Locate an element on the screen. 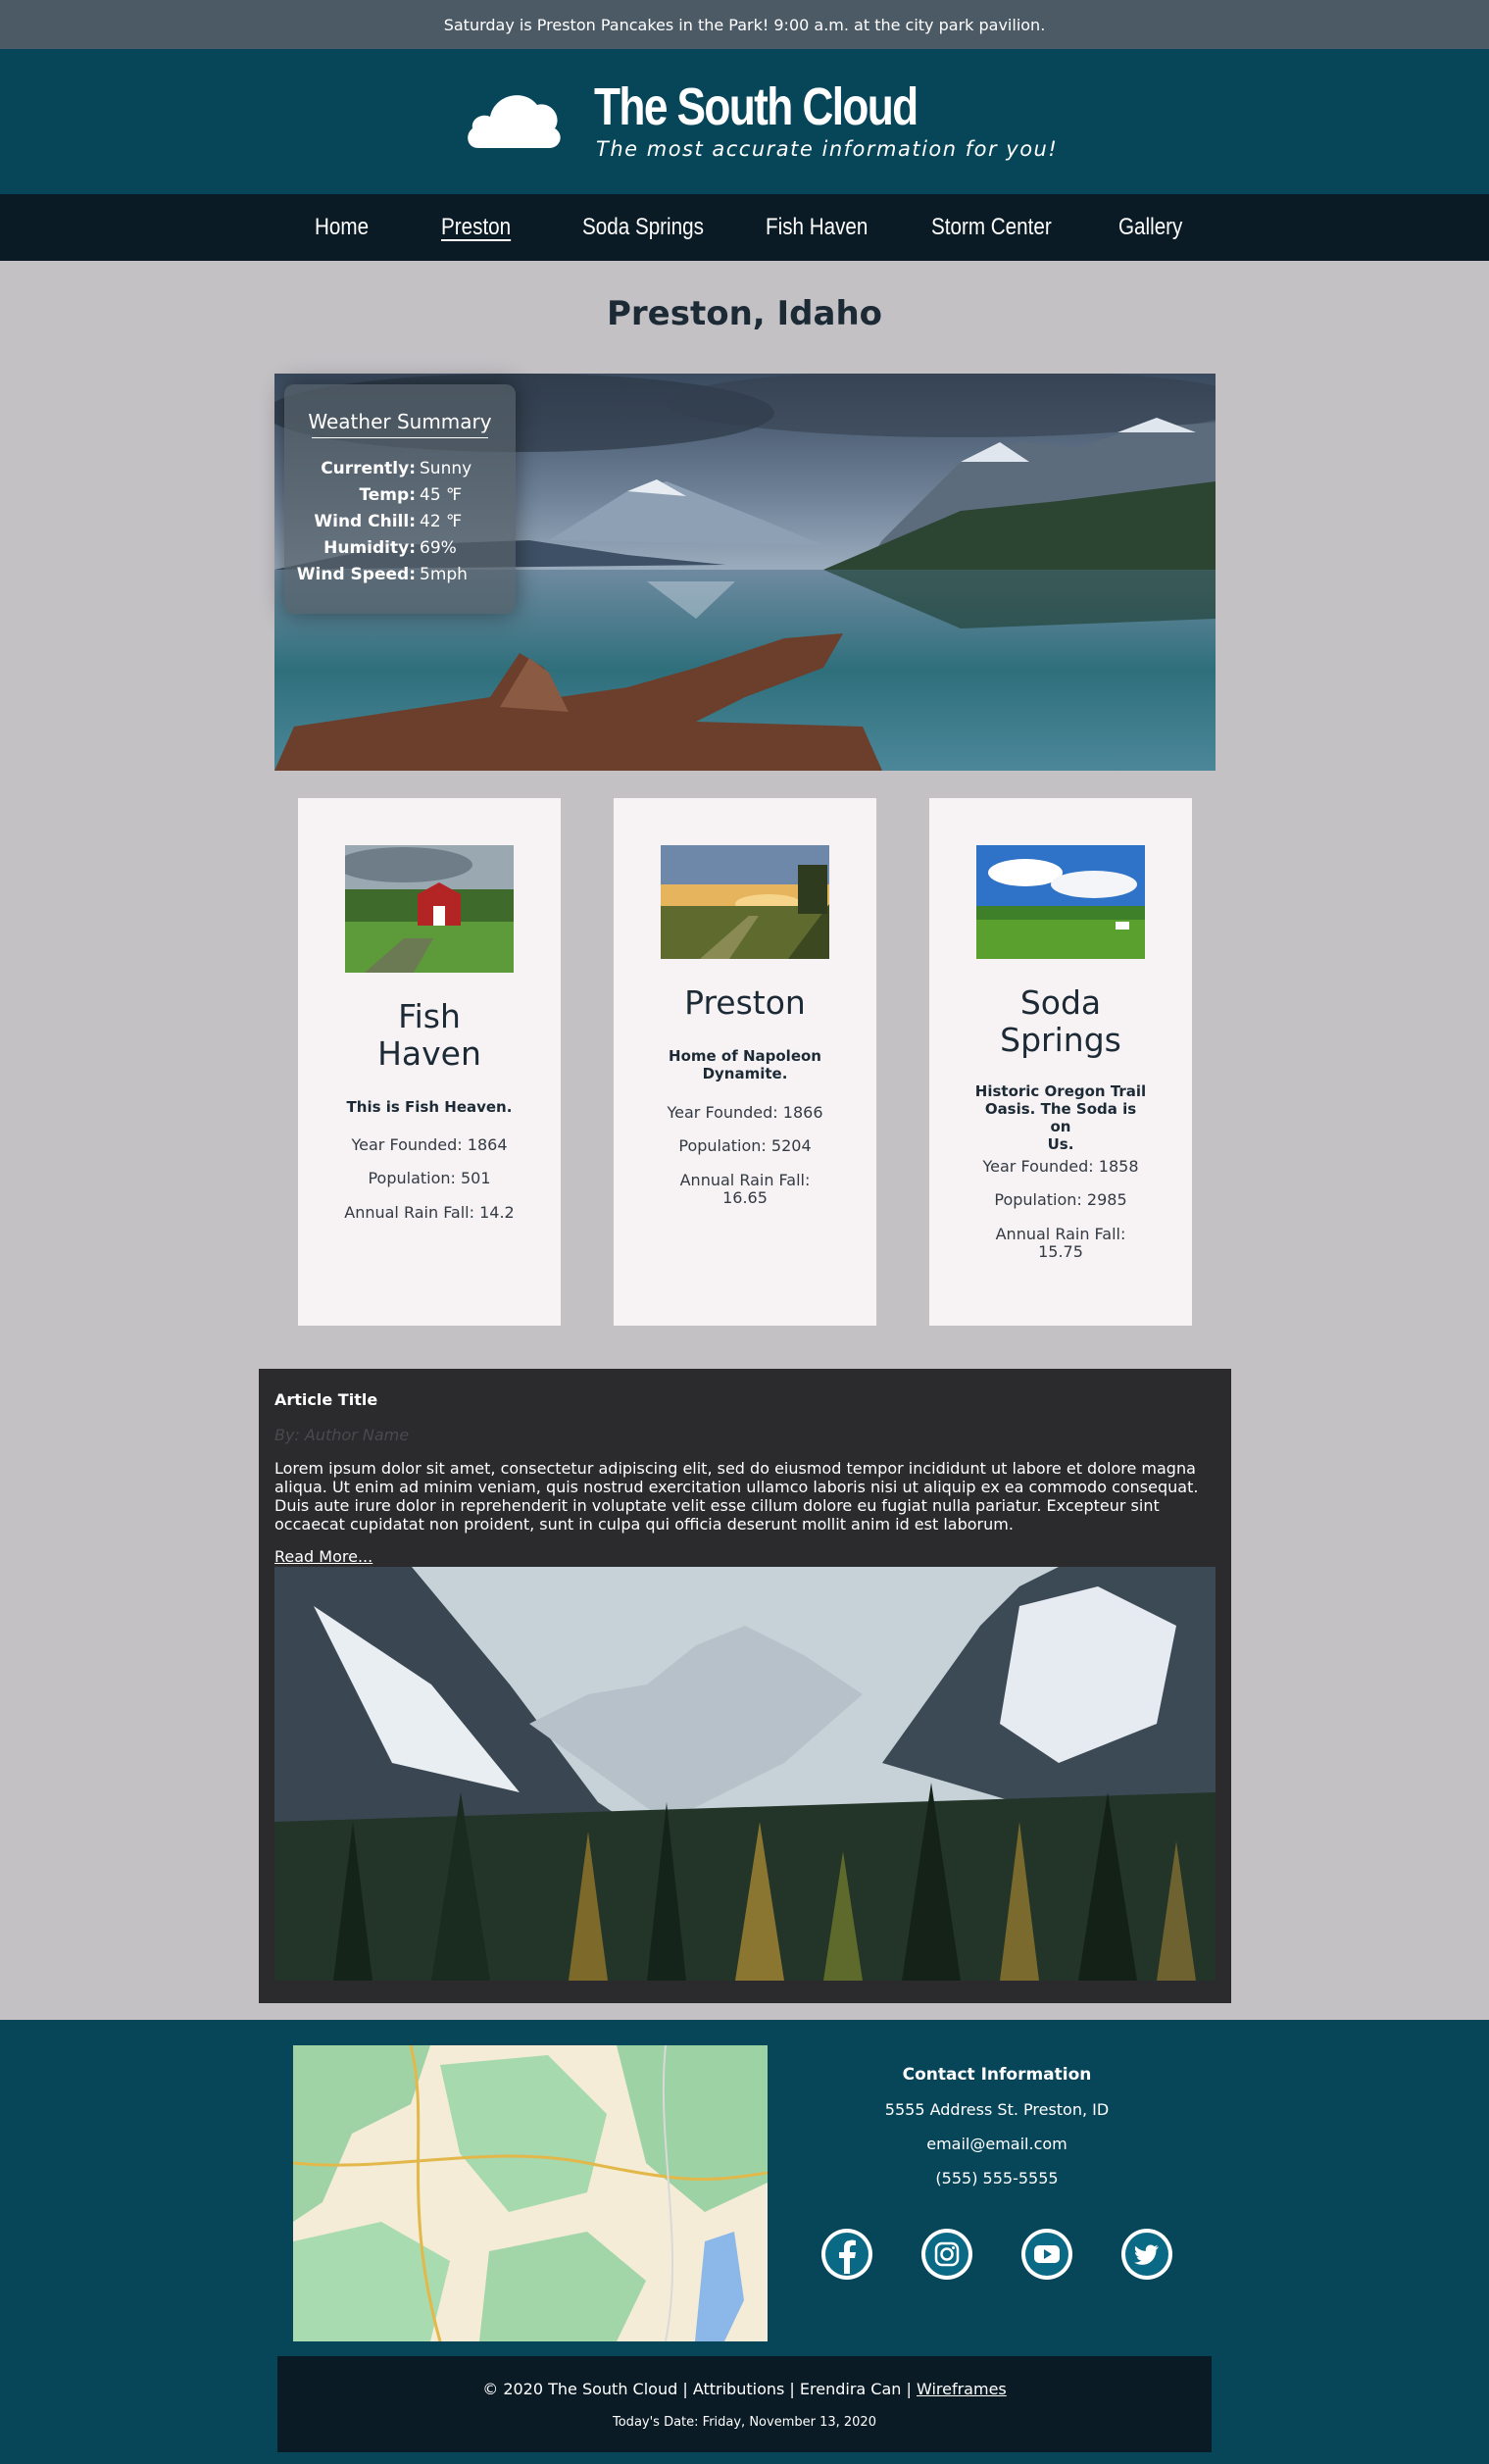  contact-email: email@email.com is located at coordinates (997, 2144).